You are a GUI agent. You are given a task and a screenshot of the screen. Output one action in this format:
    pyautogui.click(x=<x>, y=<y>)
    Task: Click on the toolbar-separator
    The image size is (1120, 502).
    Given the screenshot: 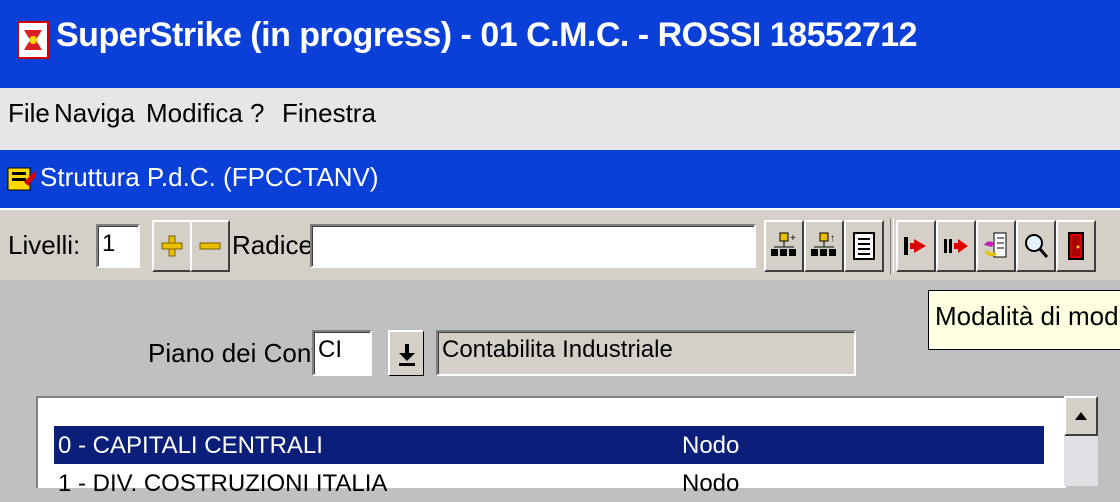 What is the action you would take?
    pyautogui.click(x=892, y=246)
    